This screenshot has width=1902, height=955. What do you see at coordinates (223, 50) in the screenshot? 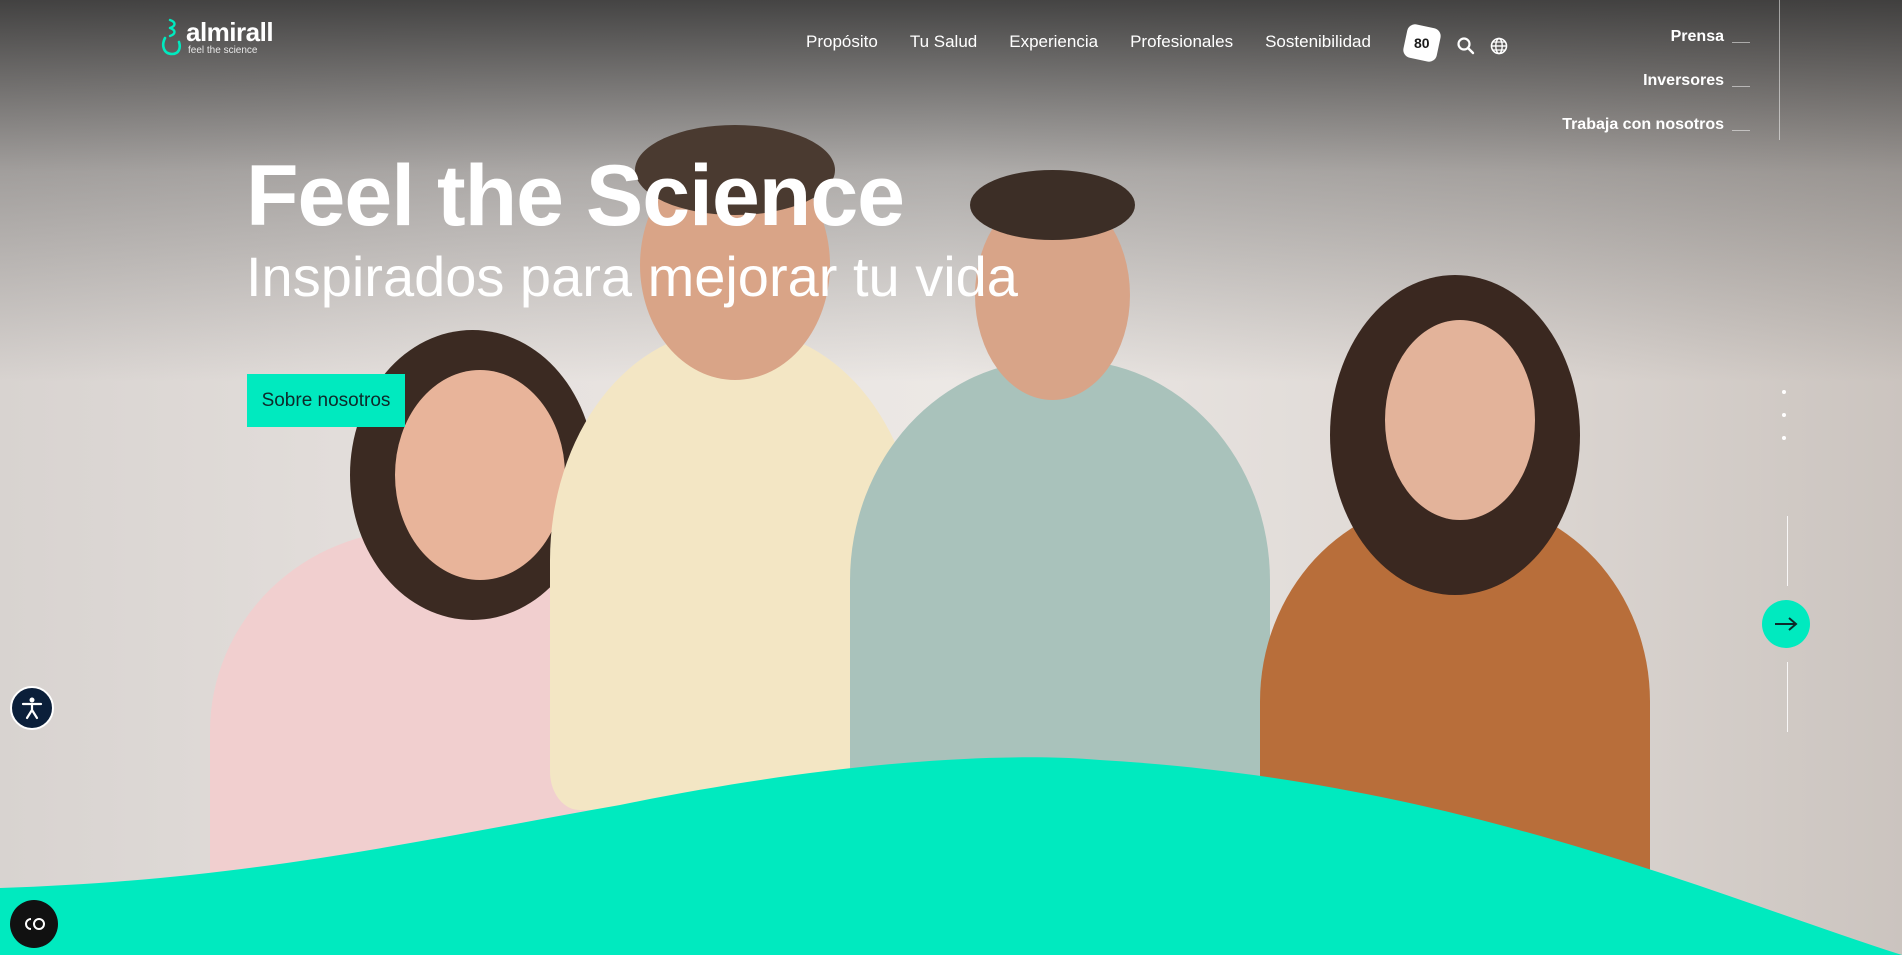
I see `brand-tagline: feel the science` at bounding box center [223, 50].